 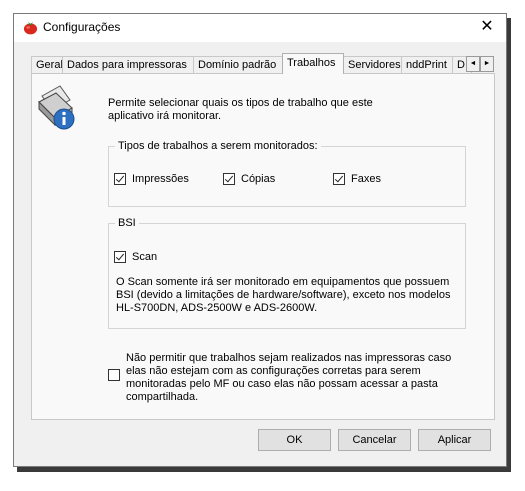 What do you see at coordinates (56, 107) in the screenshot?
I see `printer-info-icon` at bounding box center [56, 107].